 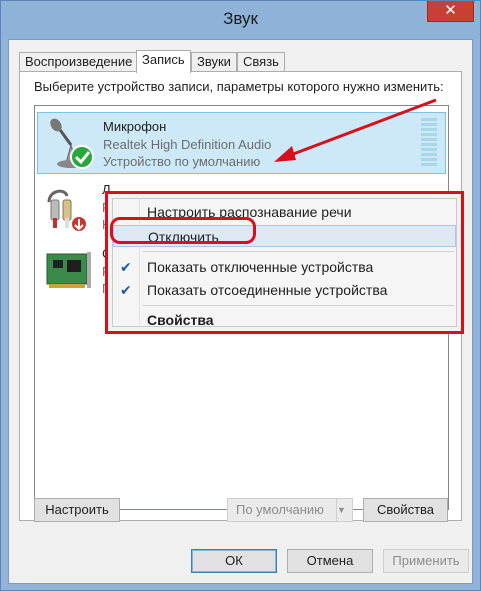 What do you see at coordinates (267, 290) in the screenshot?
I see `menu-item-label: Показать отсоединенные устройства` at bounding box center [267, 290].